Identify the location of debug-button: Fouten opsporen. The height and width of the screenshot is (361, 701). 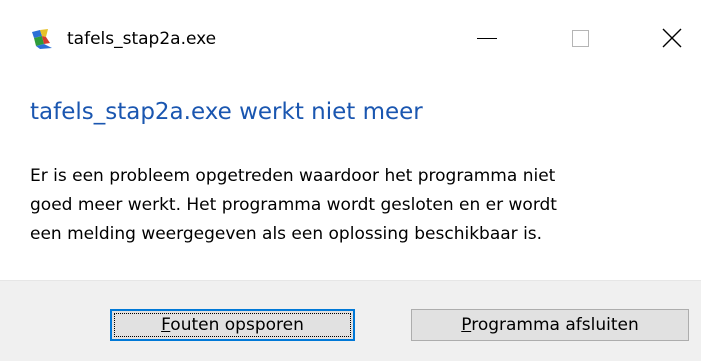
(232, 325).